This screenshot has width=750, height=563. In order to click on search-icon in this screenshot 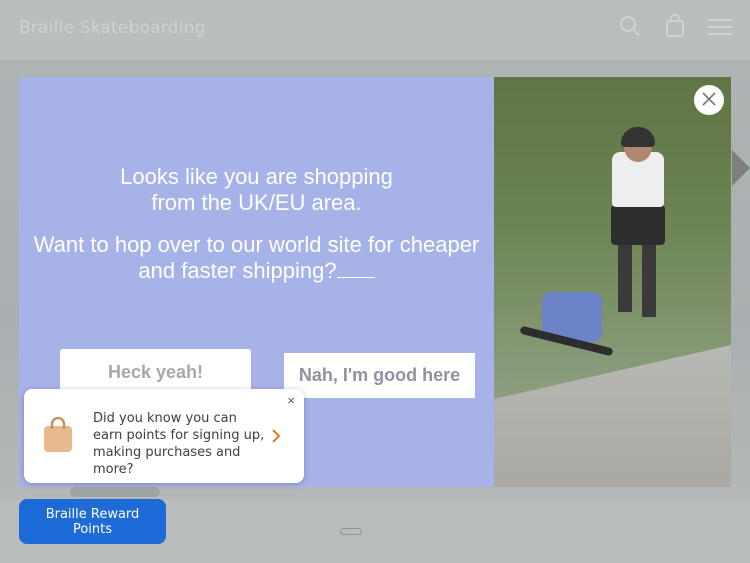, I will do `click(630, 28)`.